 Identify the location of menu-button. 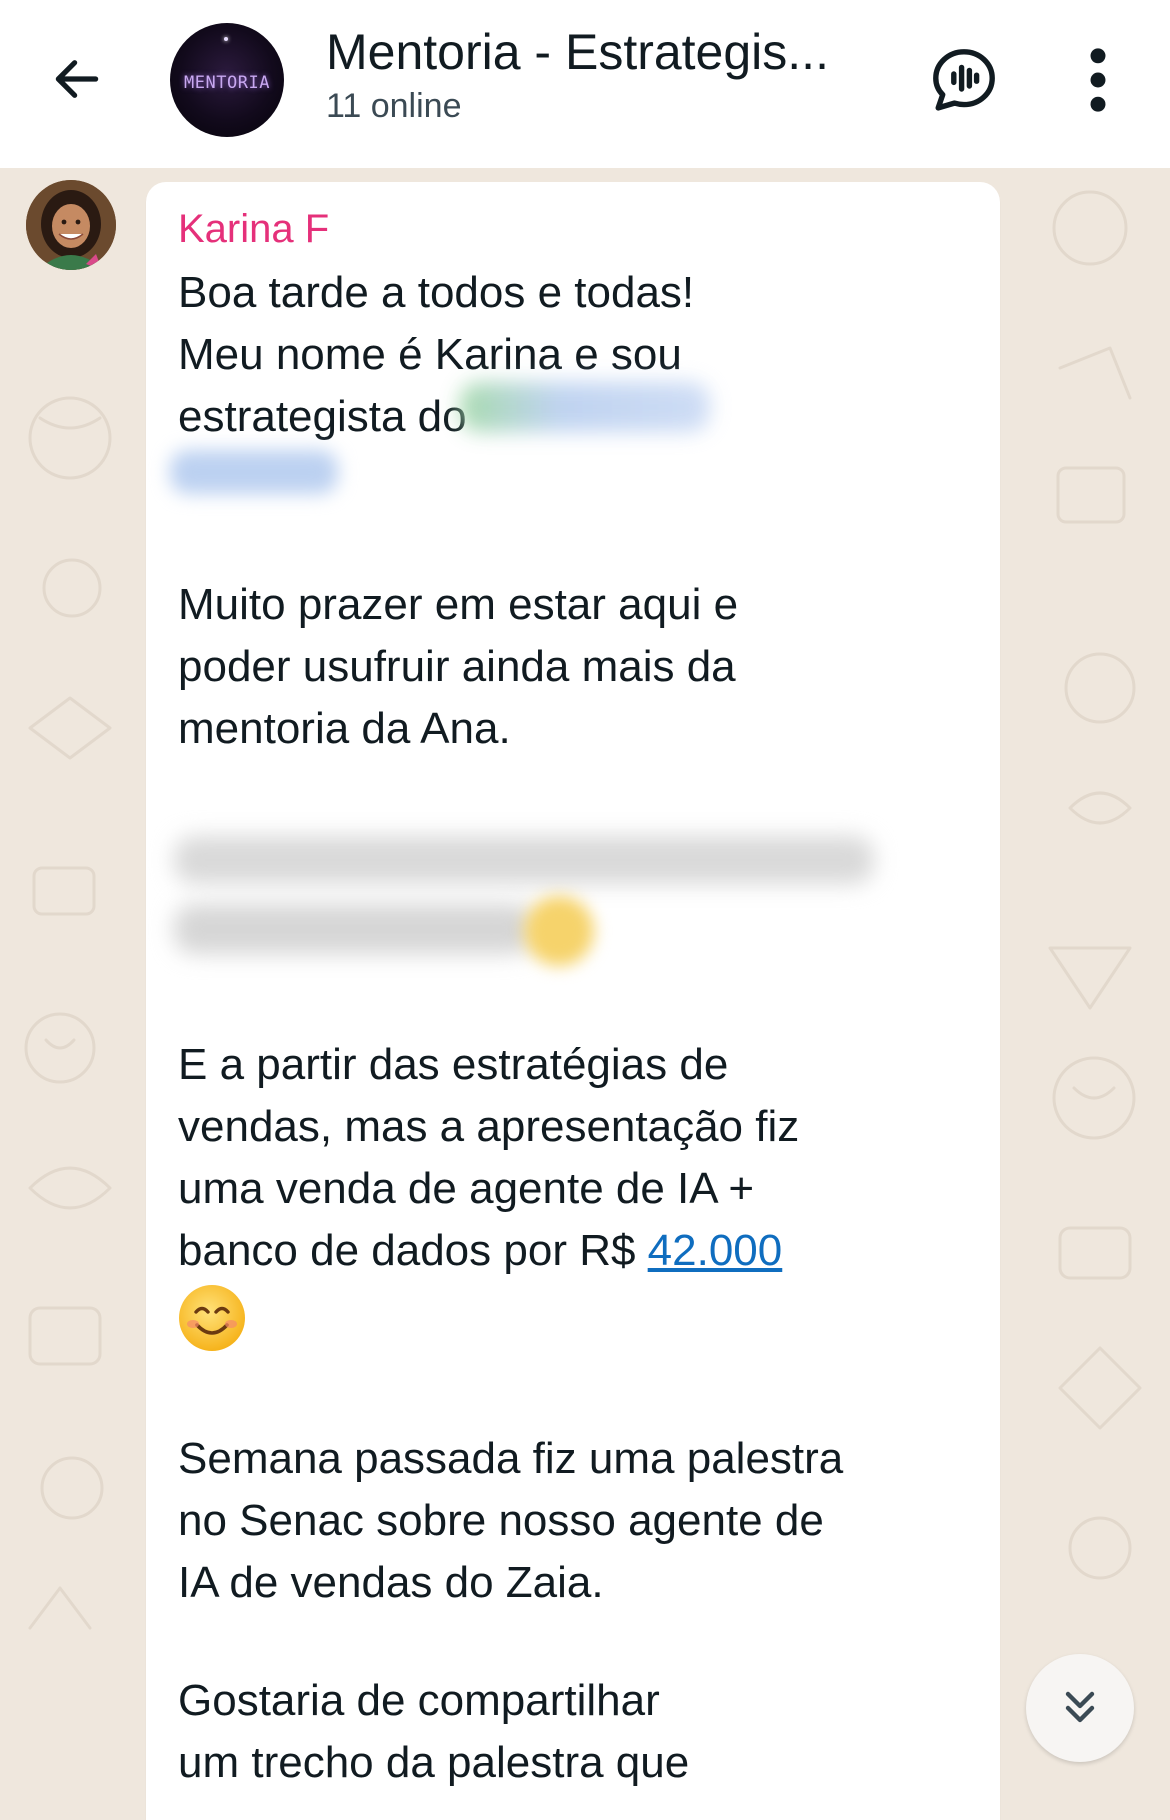
(1098, 80).